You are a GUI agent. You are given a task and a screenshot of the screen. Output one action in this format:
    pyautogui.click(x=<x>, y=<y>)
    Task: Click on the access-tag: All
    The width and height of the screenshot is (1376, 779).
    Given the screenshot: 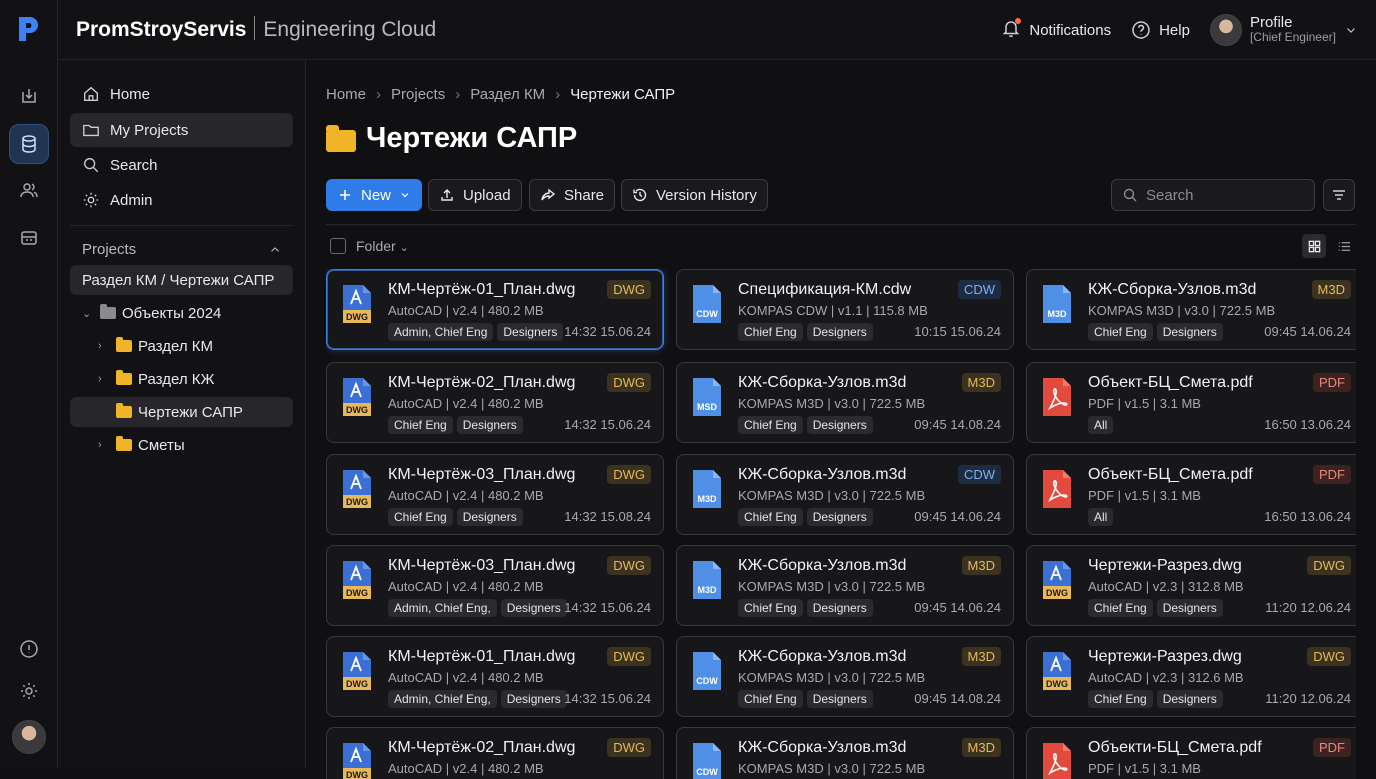 What is the action you would take?
    pyautogui.click(x=1101, y=517)
    